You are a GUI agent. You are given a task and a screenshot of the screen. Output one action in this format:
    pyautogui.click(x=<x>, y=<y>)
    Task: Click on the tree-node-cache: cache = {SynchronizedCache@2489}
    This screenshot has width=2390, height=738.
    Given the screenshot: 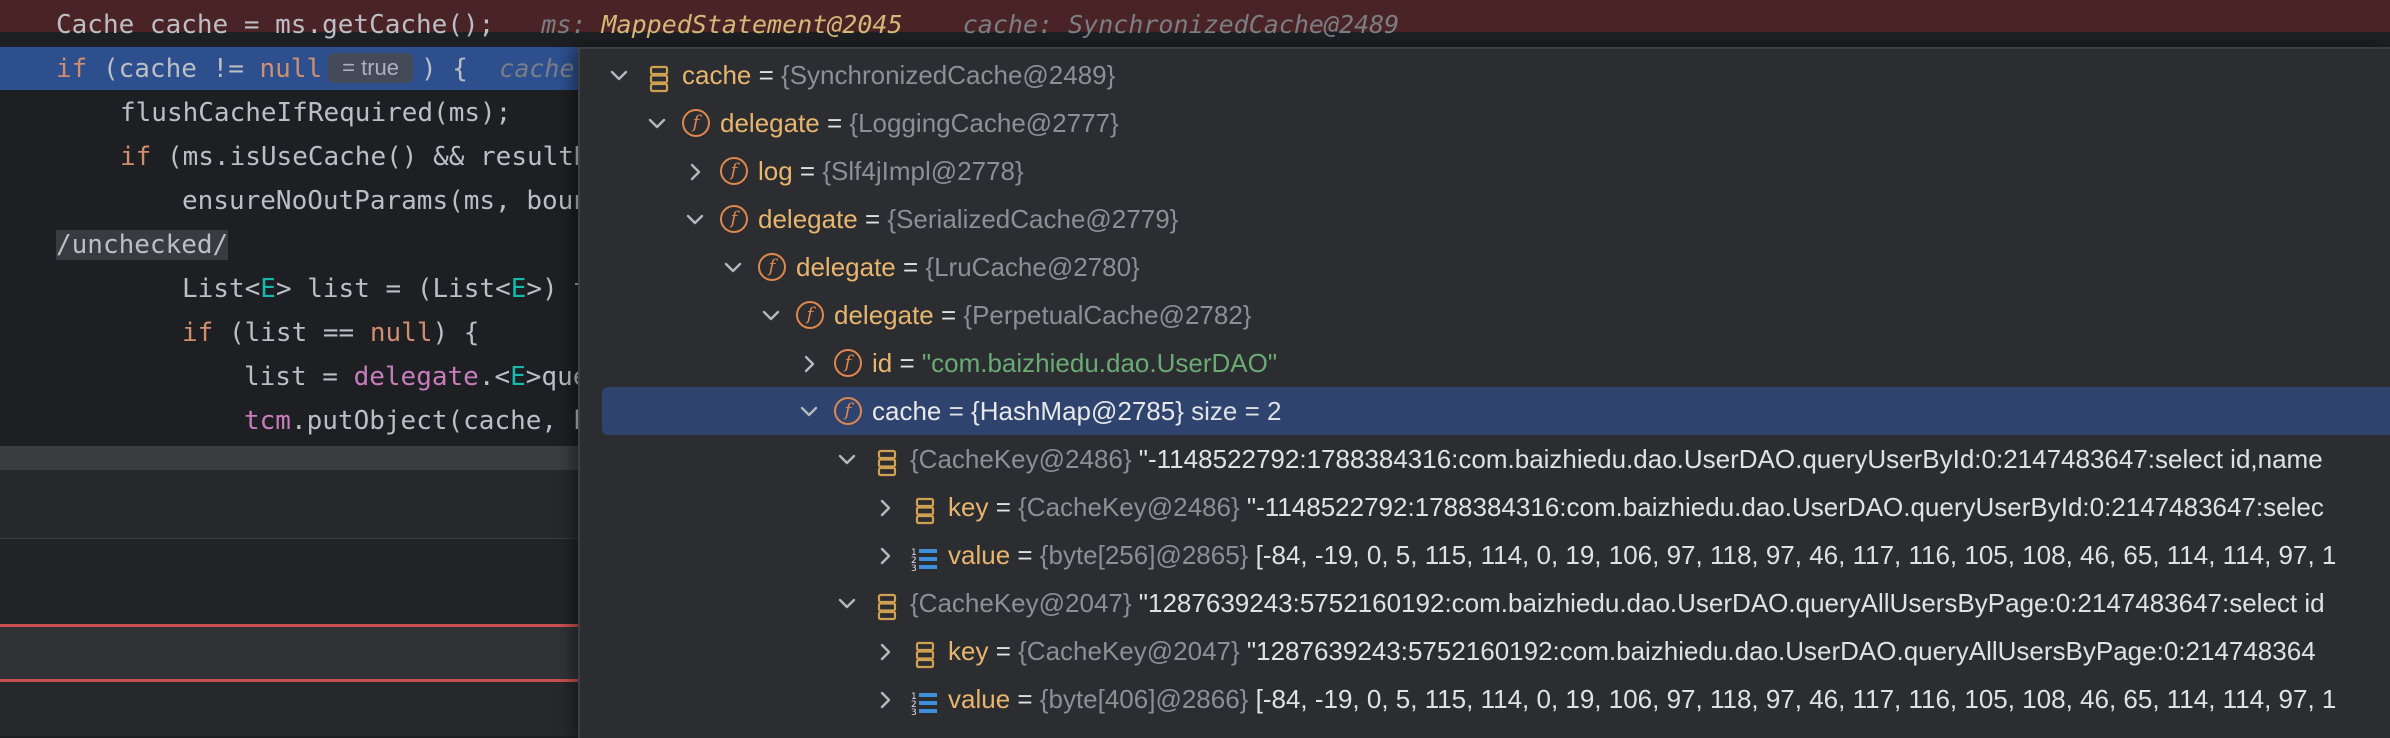 What is the action you would take?
    pyautogui.click(x=1485, y=75)
    